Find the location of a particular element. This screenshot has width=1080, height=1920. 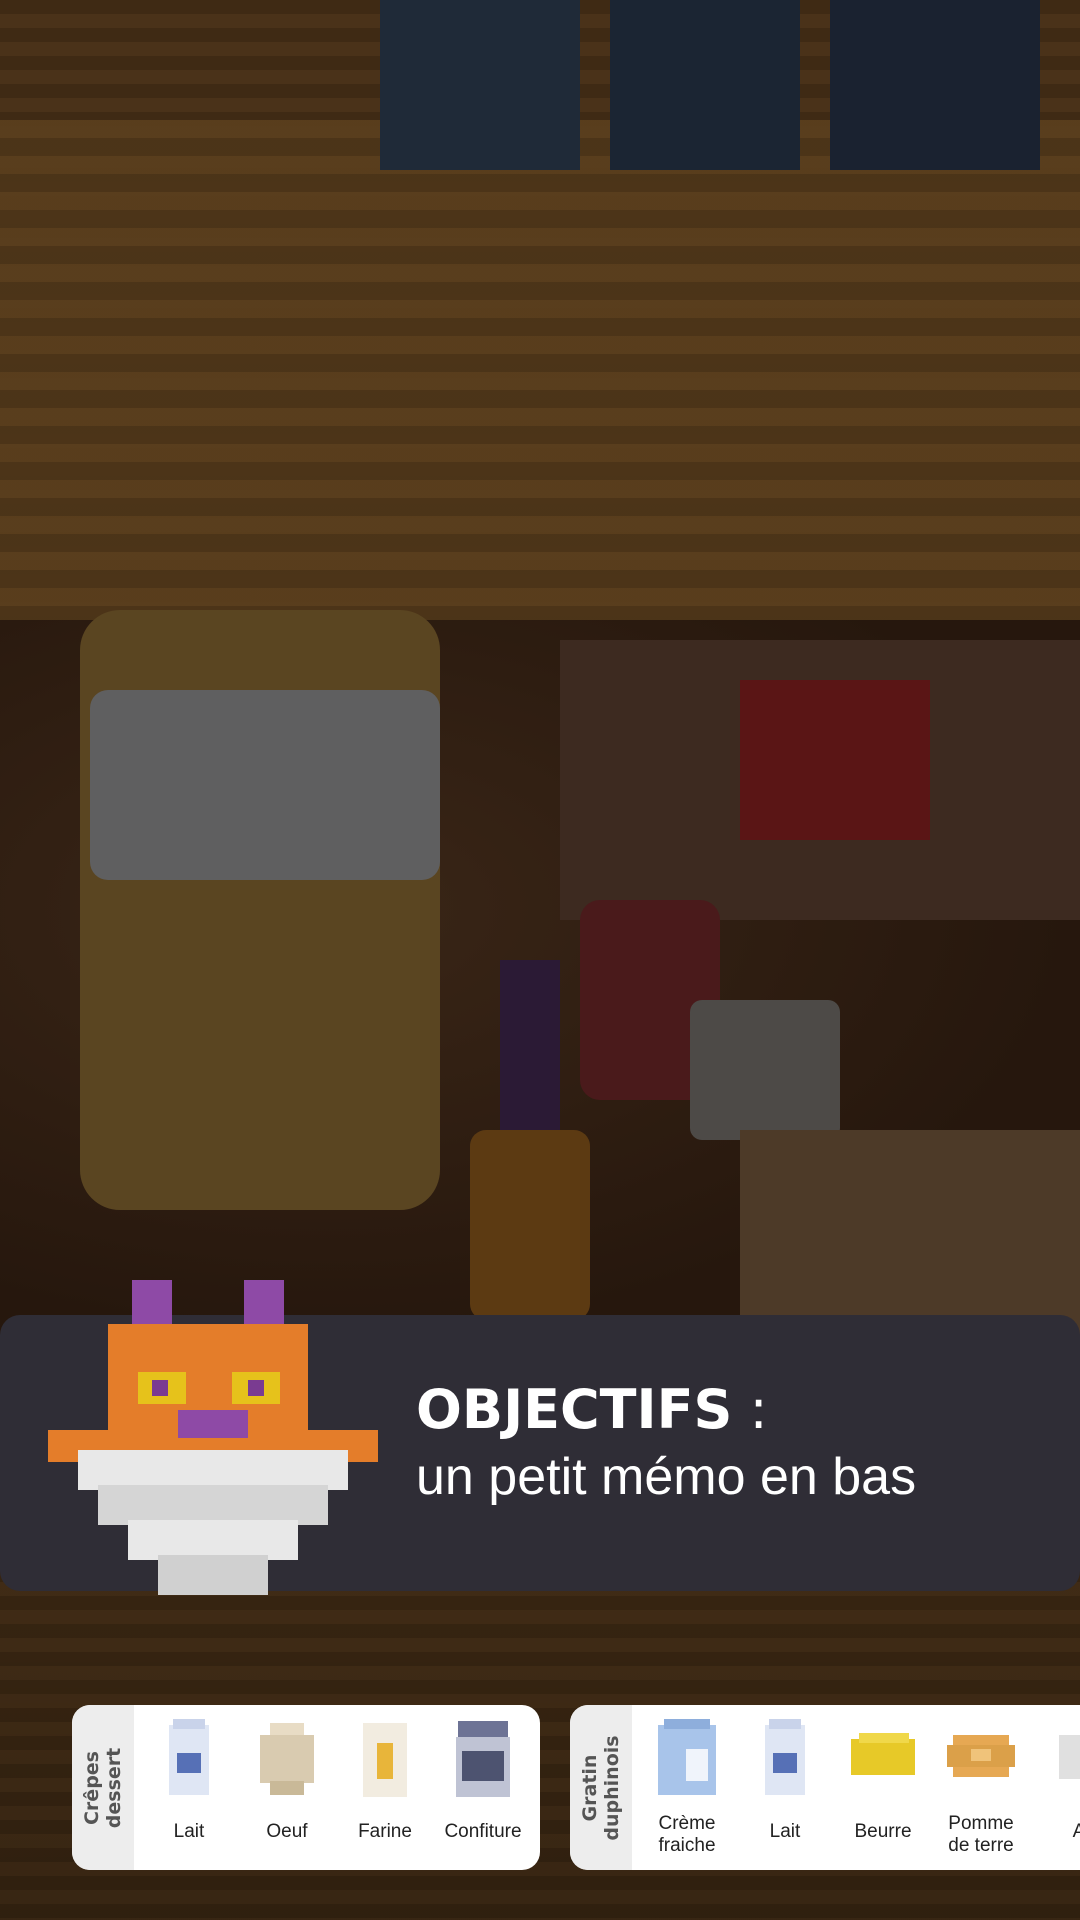

ingredient-item: Confiture is located at coordinates (483, 1787).